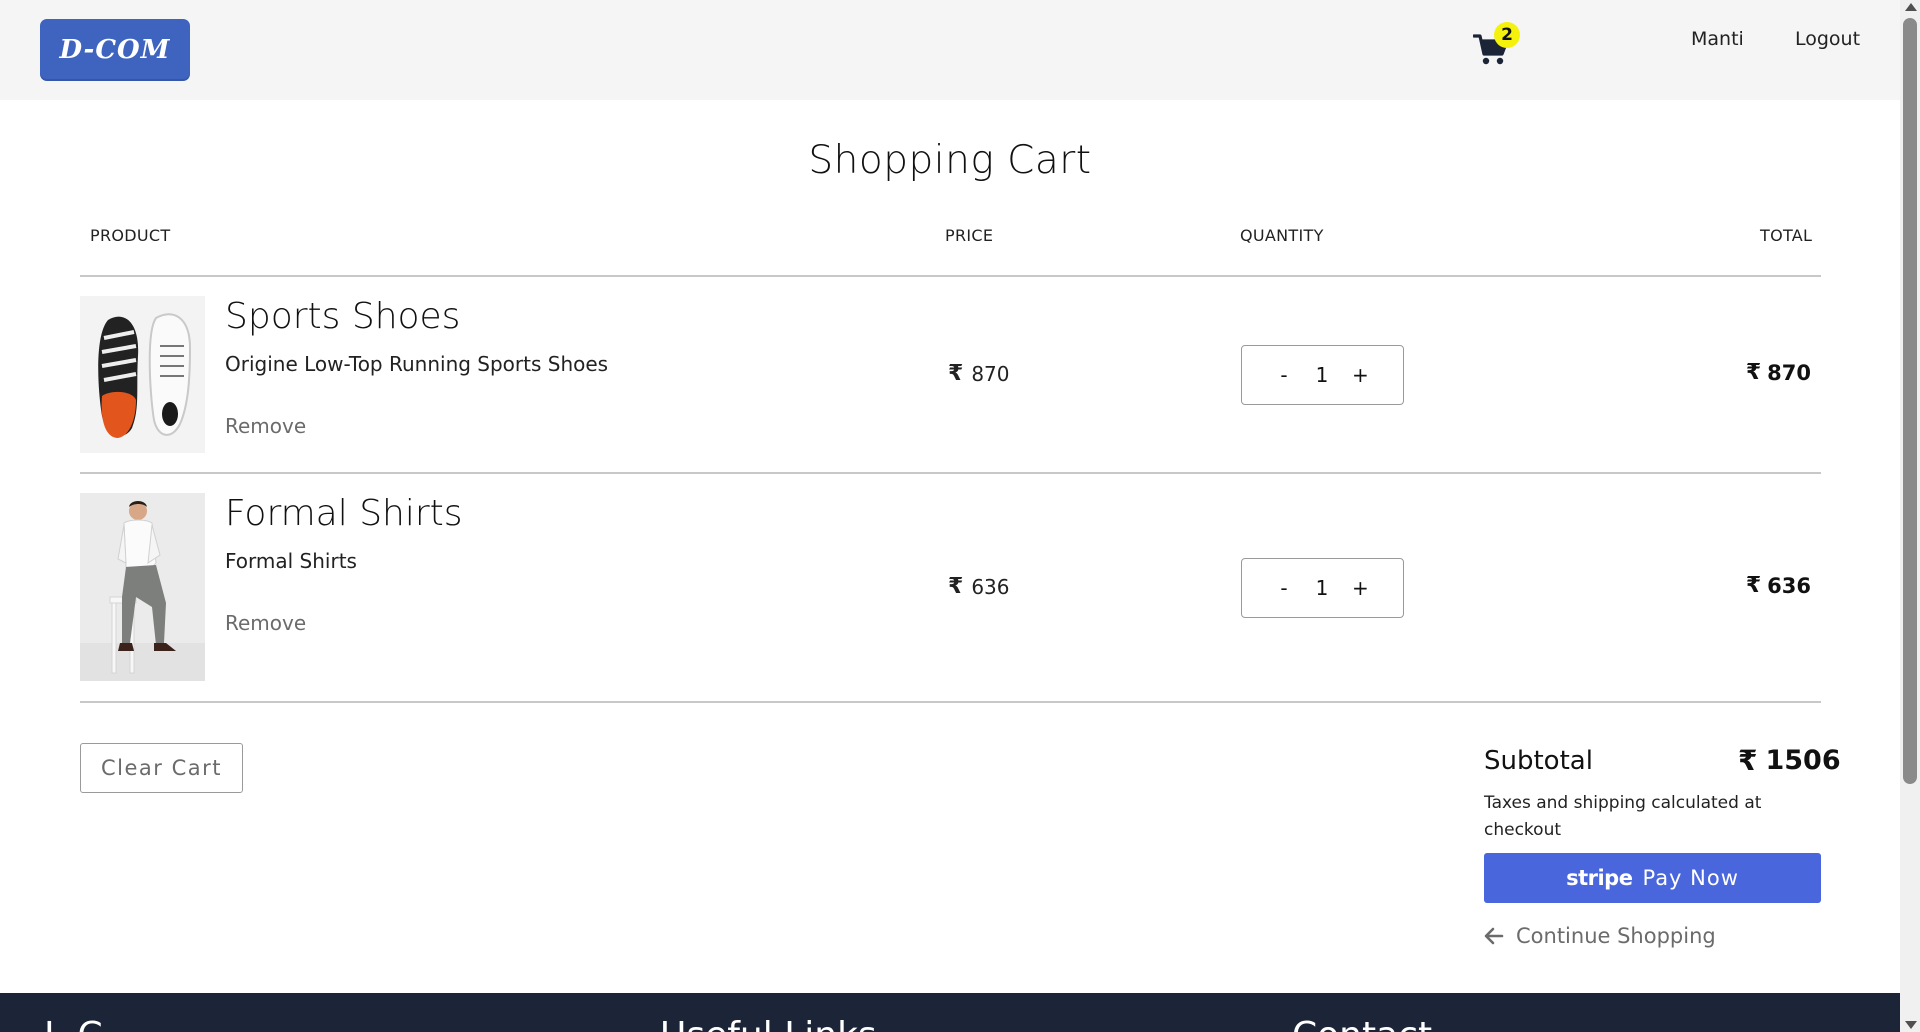 Image resolution: width=1920 pixels, height=1032 pixels. I want to click on cart-link: 2, so click(1494, 46).